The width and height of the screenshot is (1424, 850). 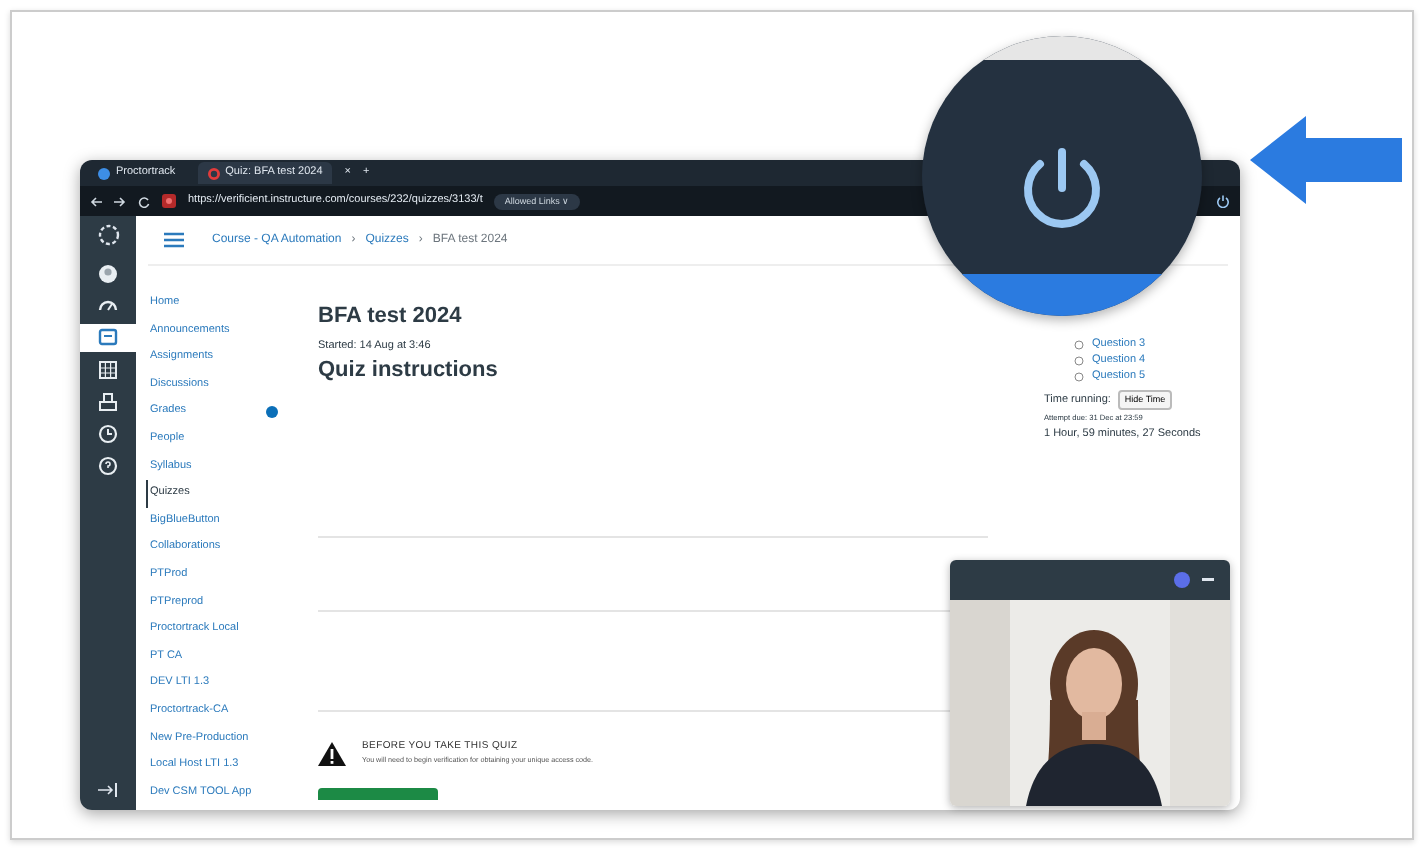 I want to click on logo-icon, so click(x=108, y=235).